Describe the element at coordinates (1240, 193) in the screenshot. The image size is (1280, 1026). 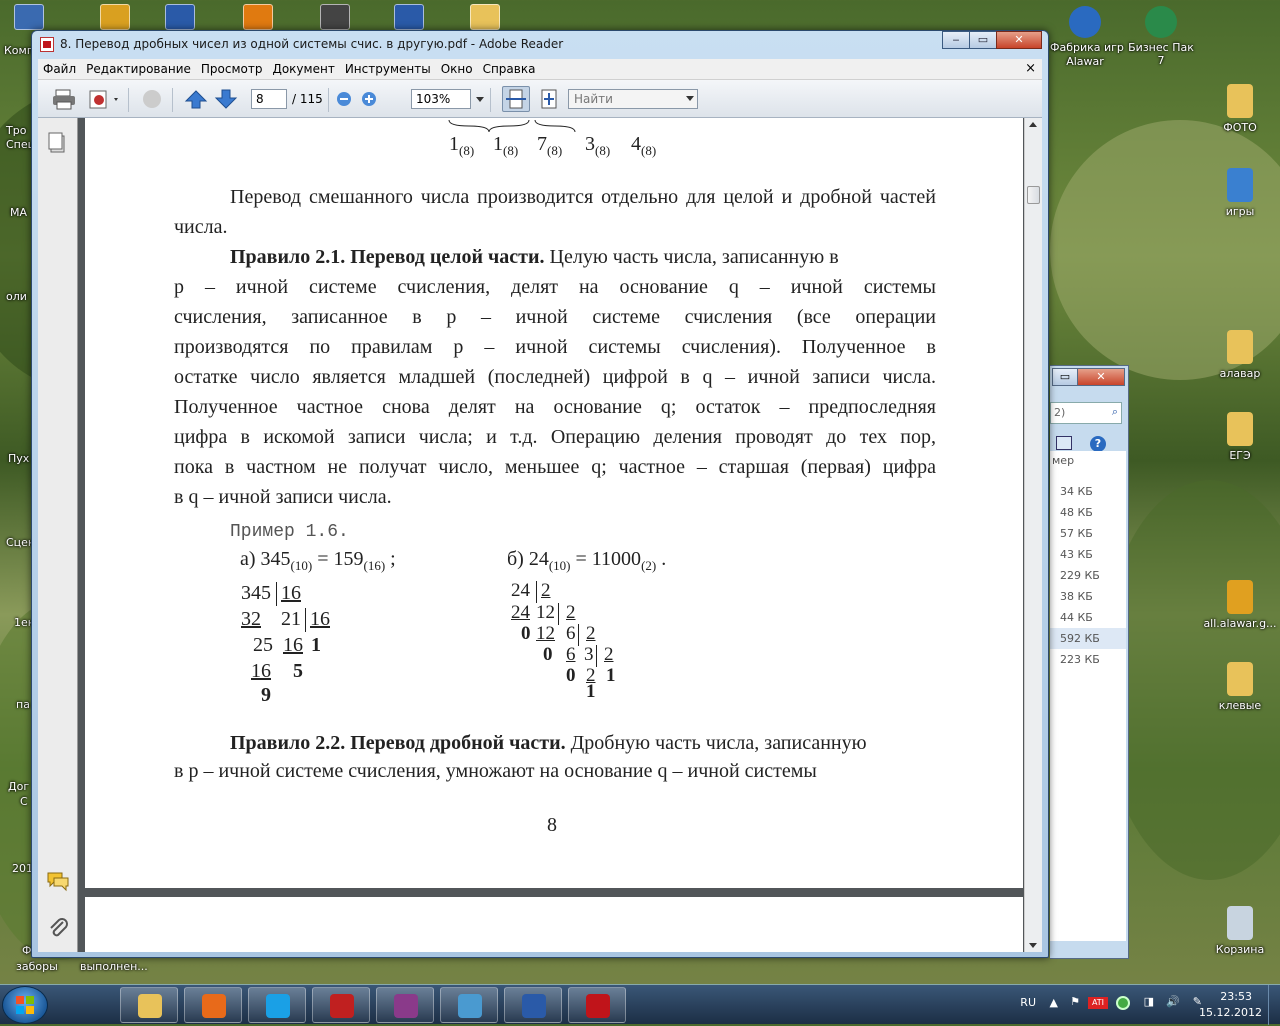
I see `desktop-icon-1: игры` at that location.